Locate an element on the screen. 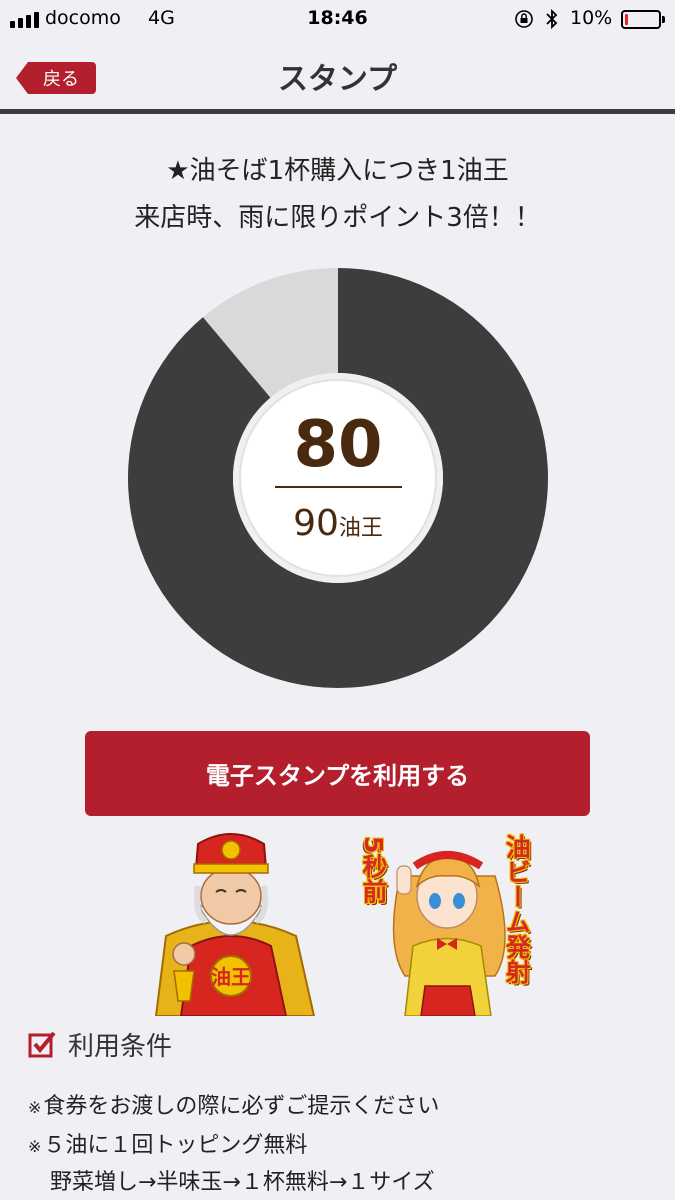  progress-center: 80 90油王 is located at coordinates (338, 478).